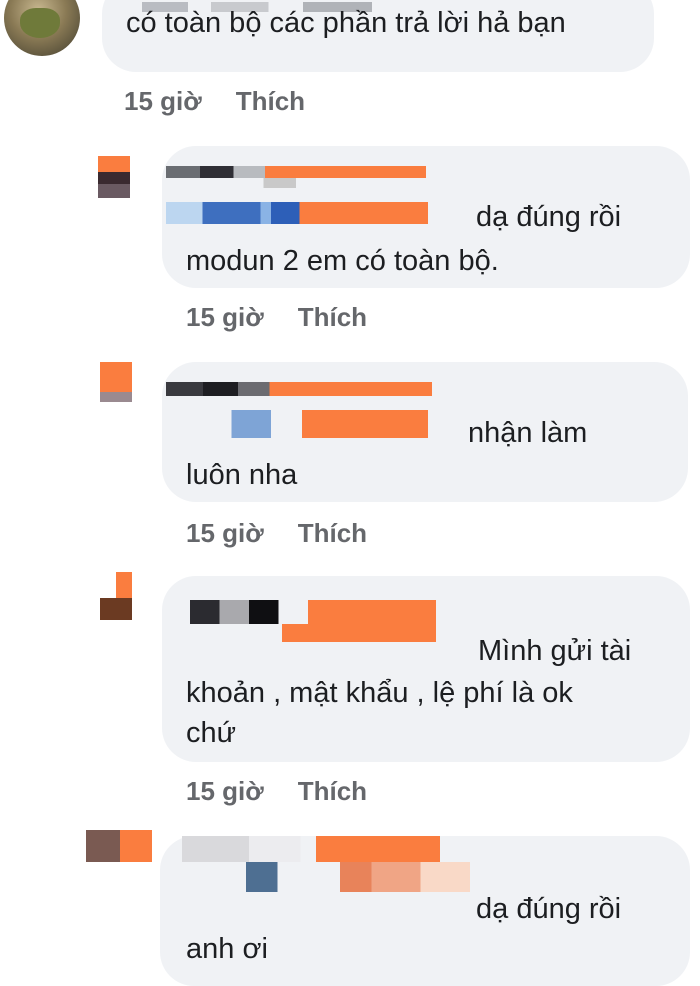 The image size is (700, 986). I want to click on comment-bubble: dạ đúng rồi modun 2 em có toàn bộ., so click(426, 217).